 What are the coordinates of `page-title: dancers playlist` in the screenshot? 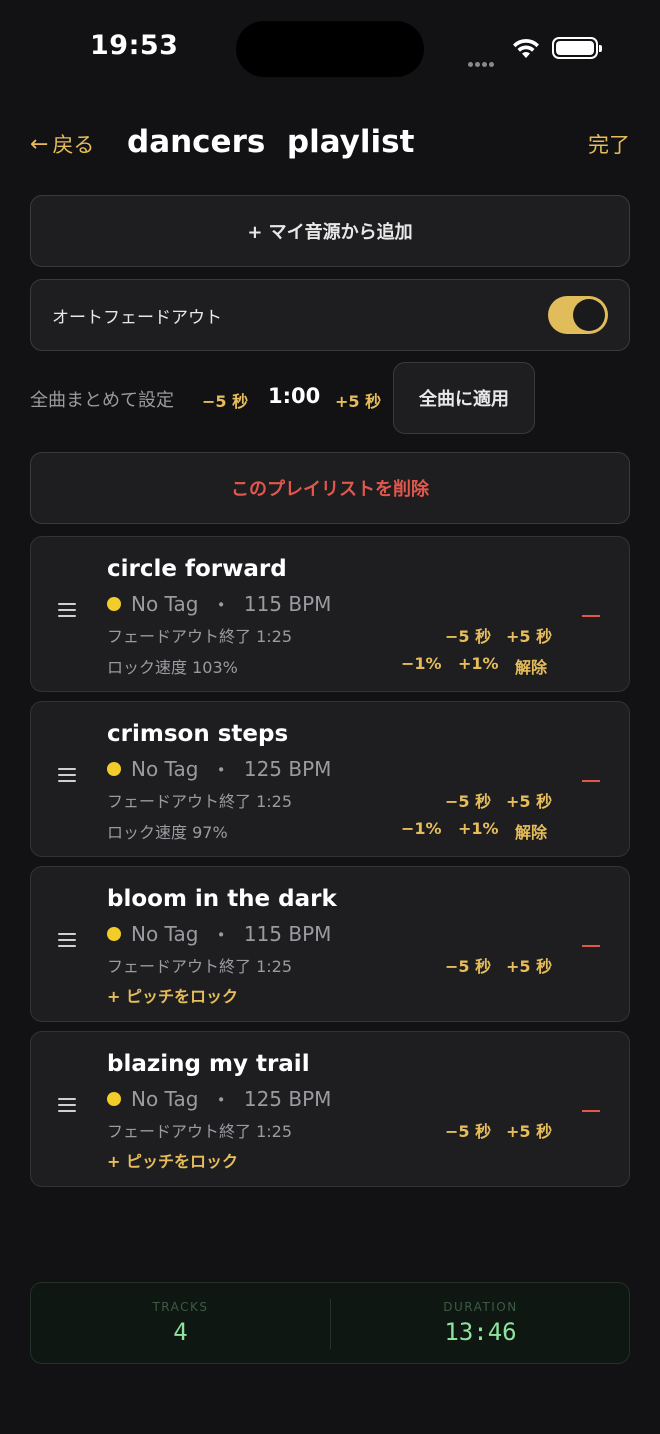 It's located at (271, 142).